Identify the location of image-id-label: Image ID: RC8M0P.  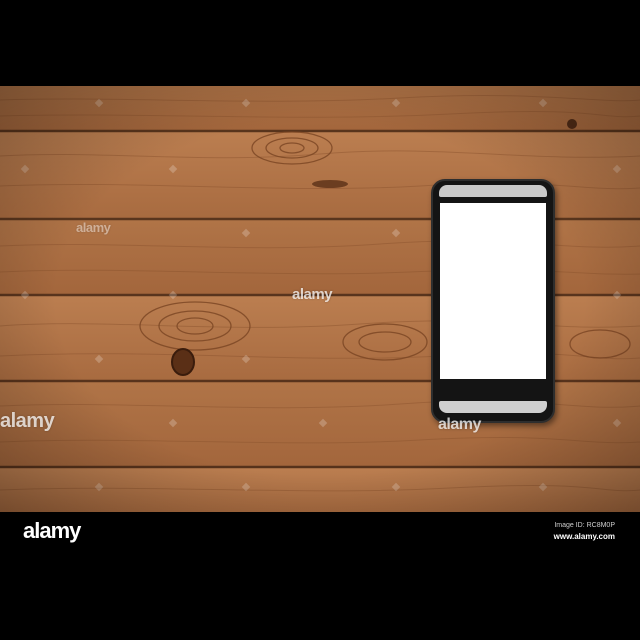
(584, 525).